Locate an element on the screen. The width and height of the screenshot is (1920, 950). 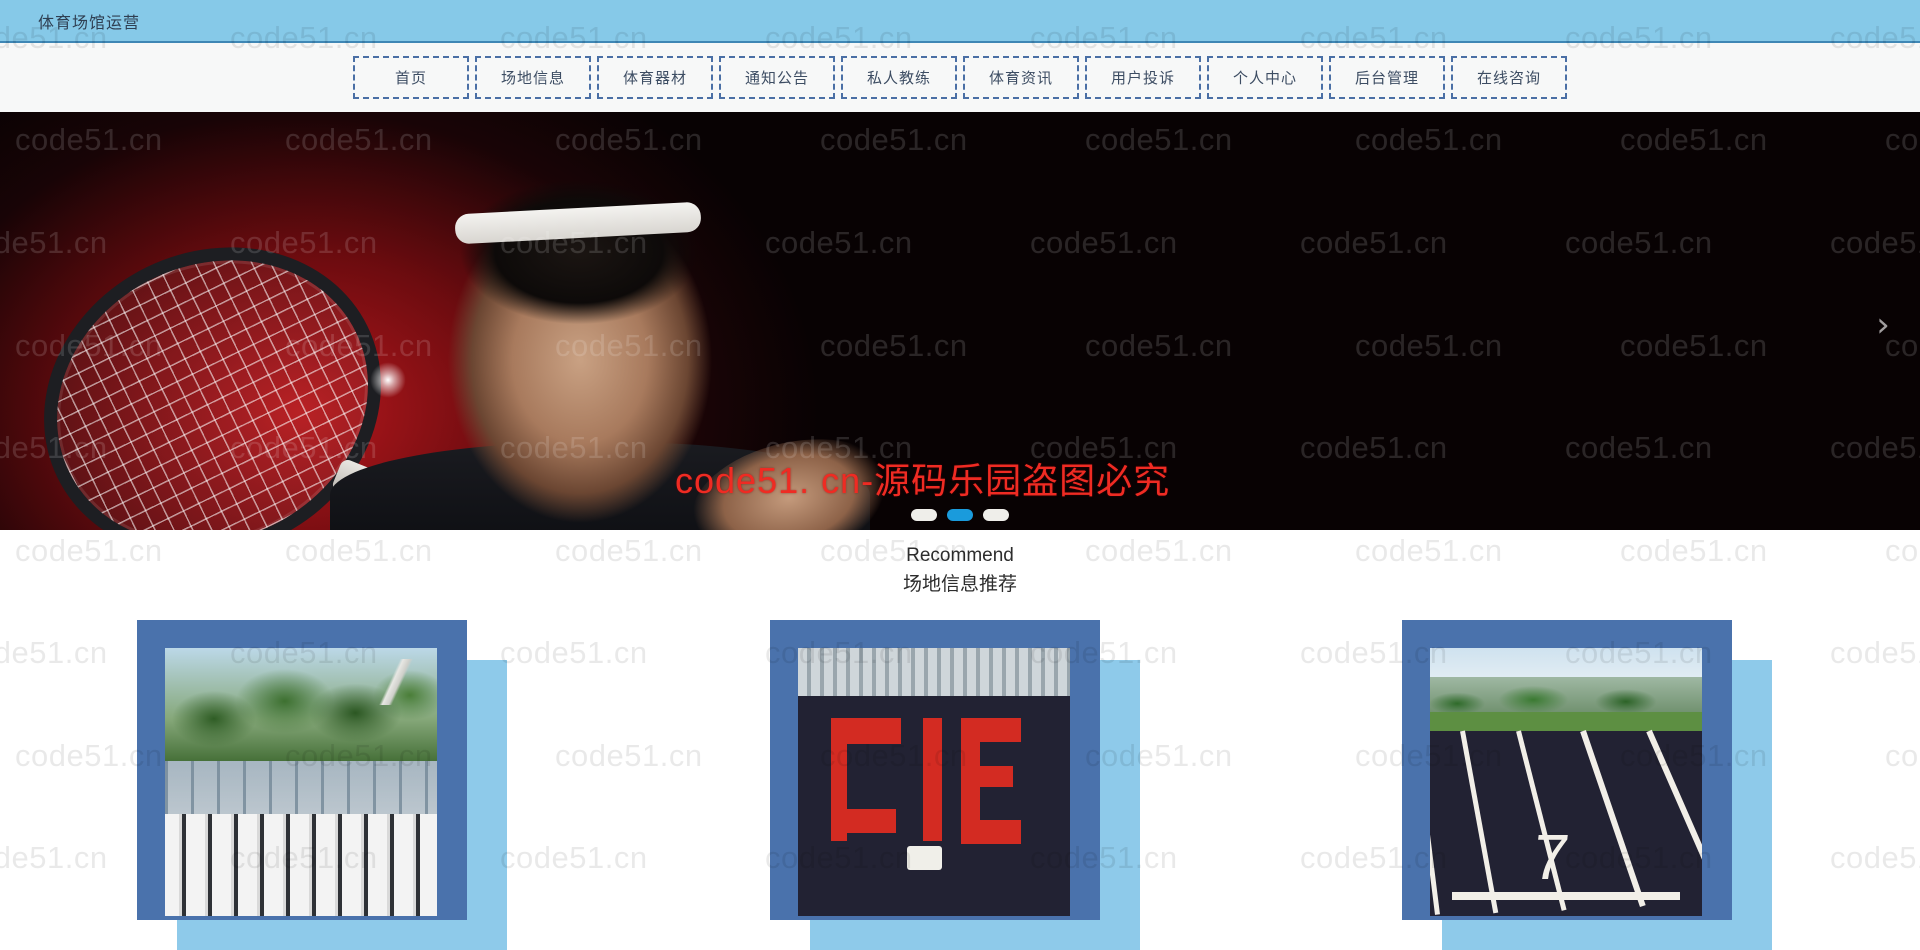
photo3-grass is located at coordinates (1566, 722).